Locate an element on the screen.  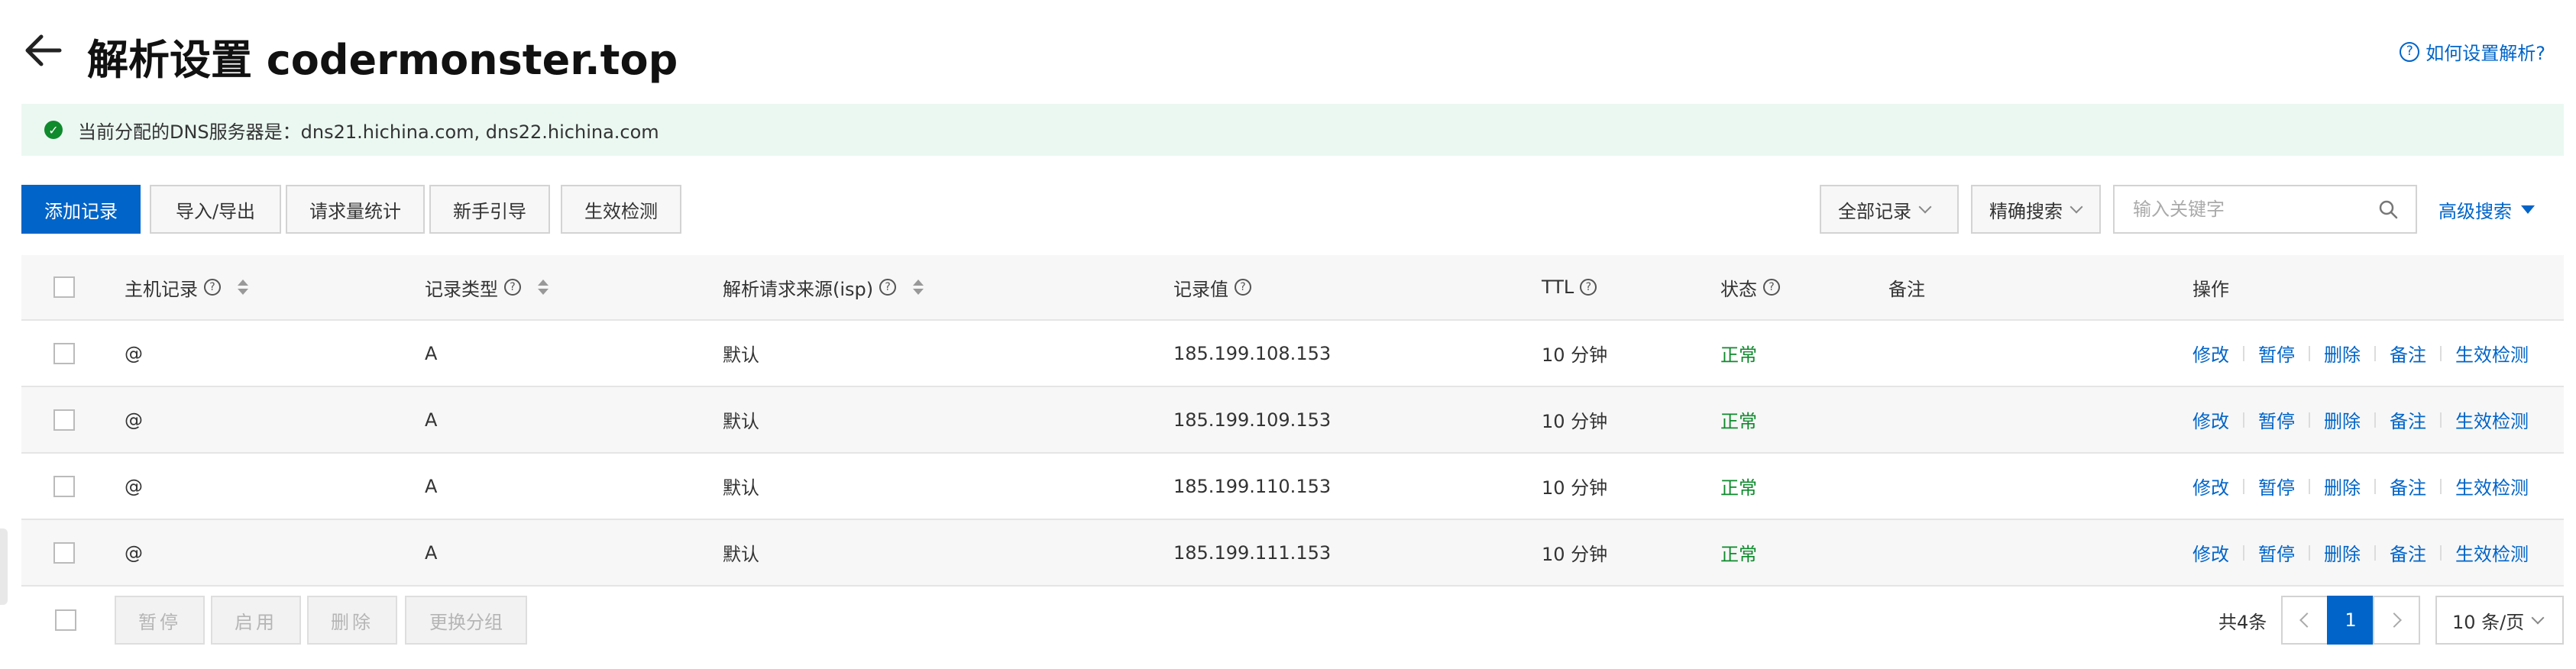
header-ttl-label: TTL is located at coordinates (1558, 287).